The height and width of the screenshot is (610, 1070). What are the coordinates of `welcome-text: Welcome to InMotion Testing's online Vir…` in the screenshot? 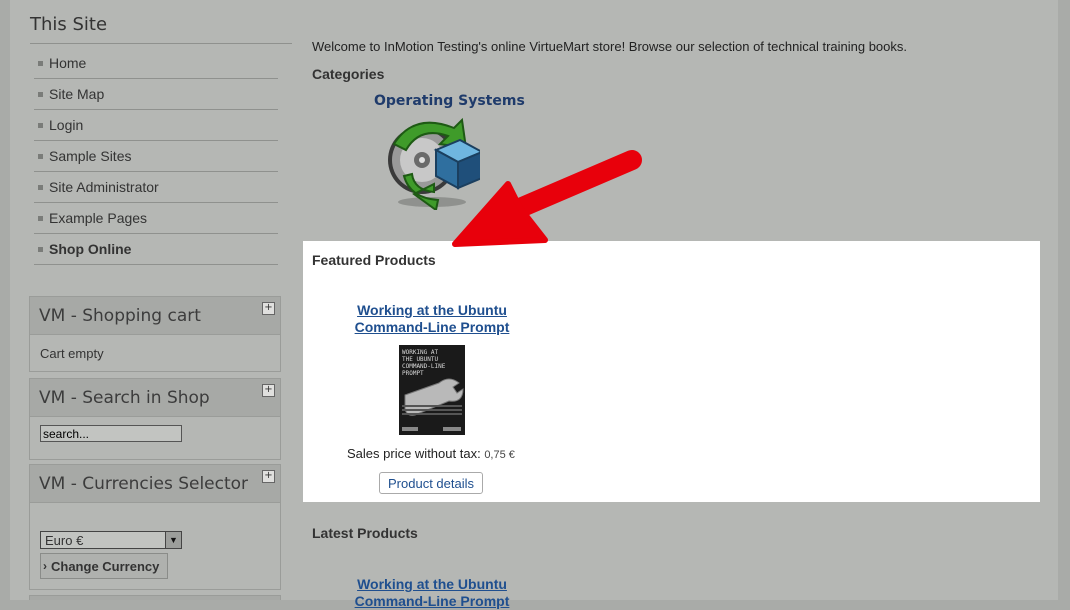 It's located at (610, 46).